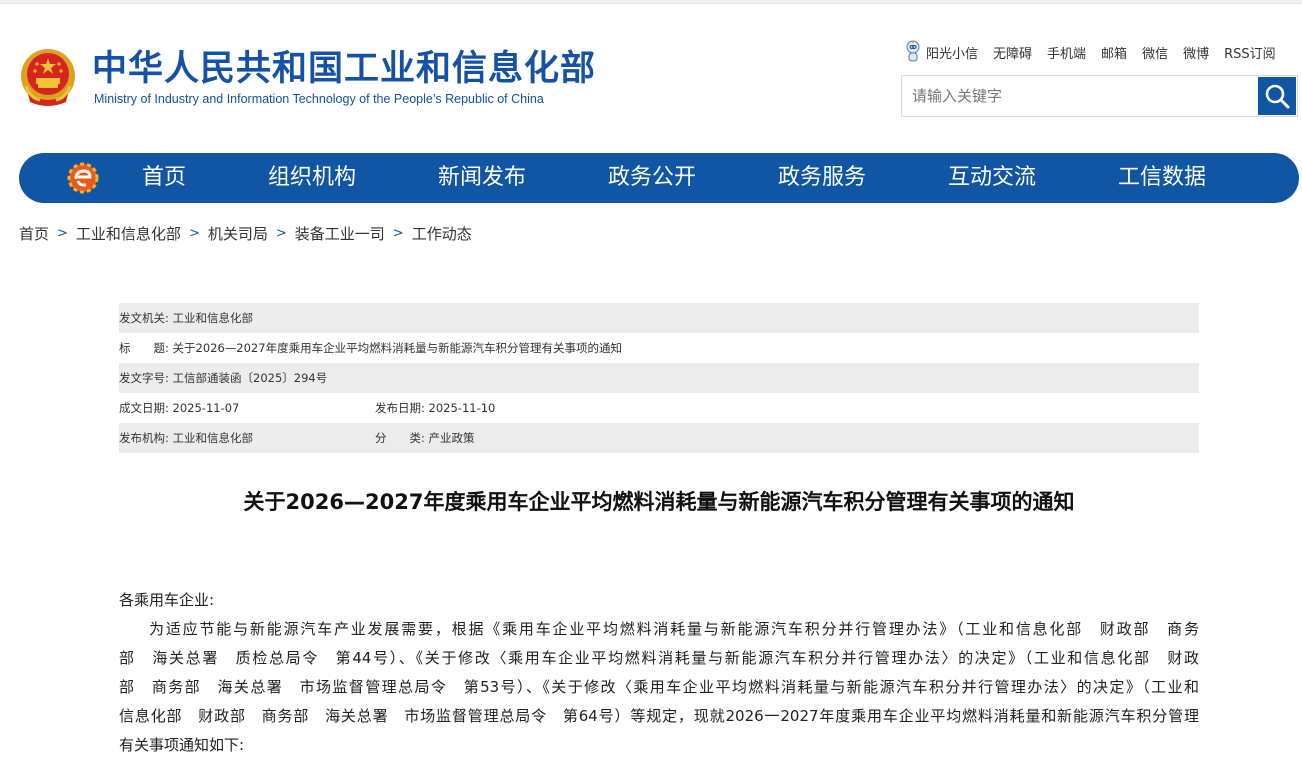 The width and height of the screenshot is (1302, 760). I want to click on meta-row-org: 发布机构: 工业和信息化部 分 类: 产业政策, so click(659, 438).